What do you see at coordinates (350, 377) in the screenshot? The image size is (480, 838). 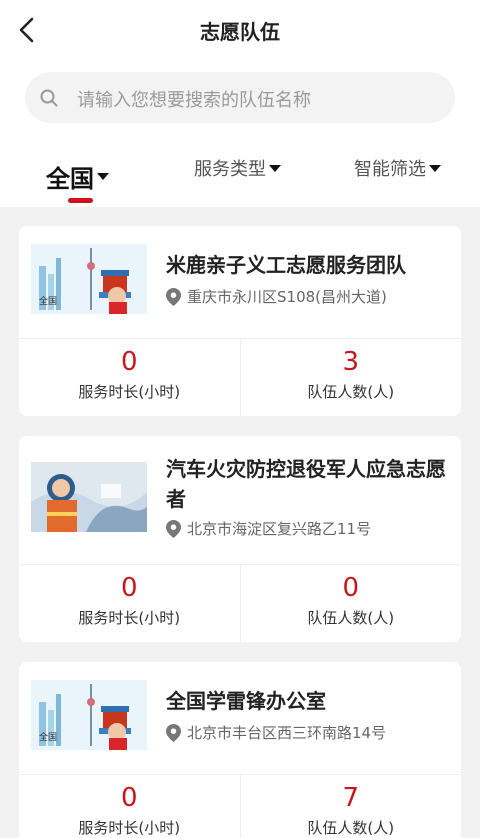 I see `stat-members: 3 队伍人数(人)` at bounding box center [350, 377].